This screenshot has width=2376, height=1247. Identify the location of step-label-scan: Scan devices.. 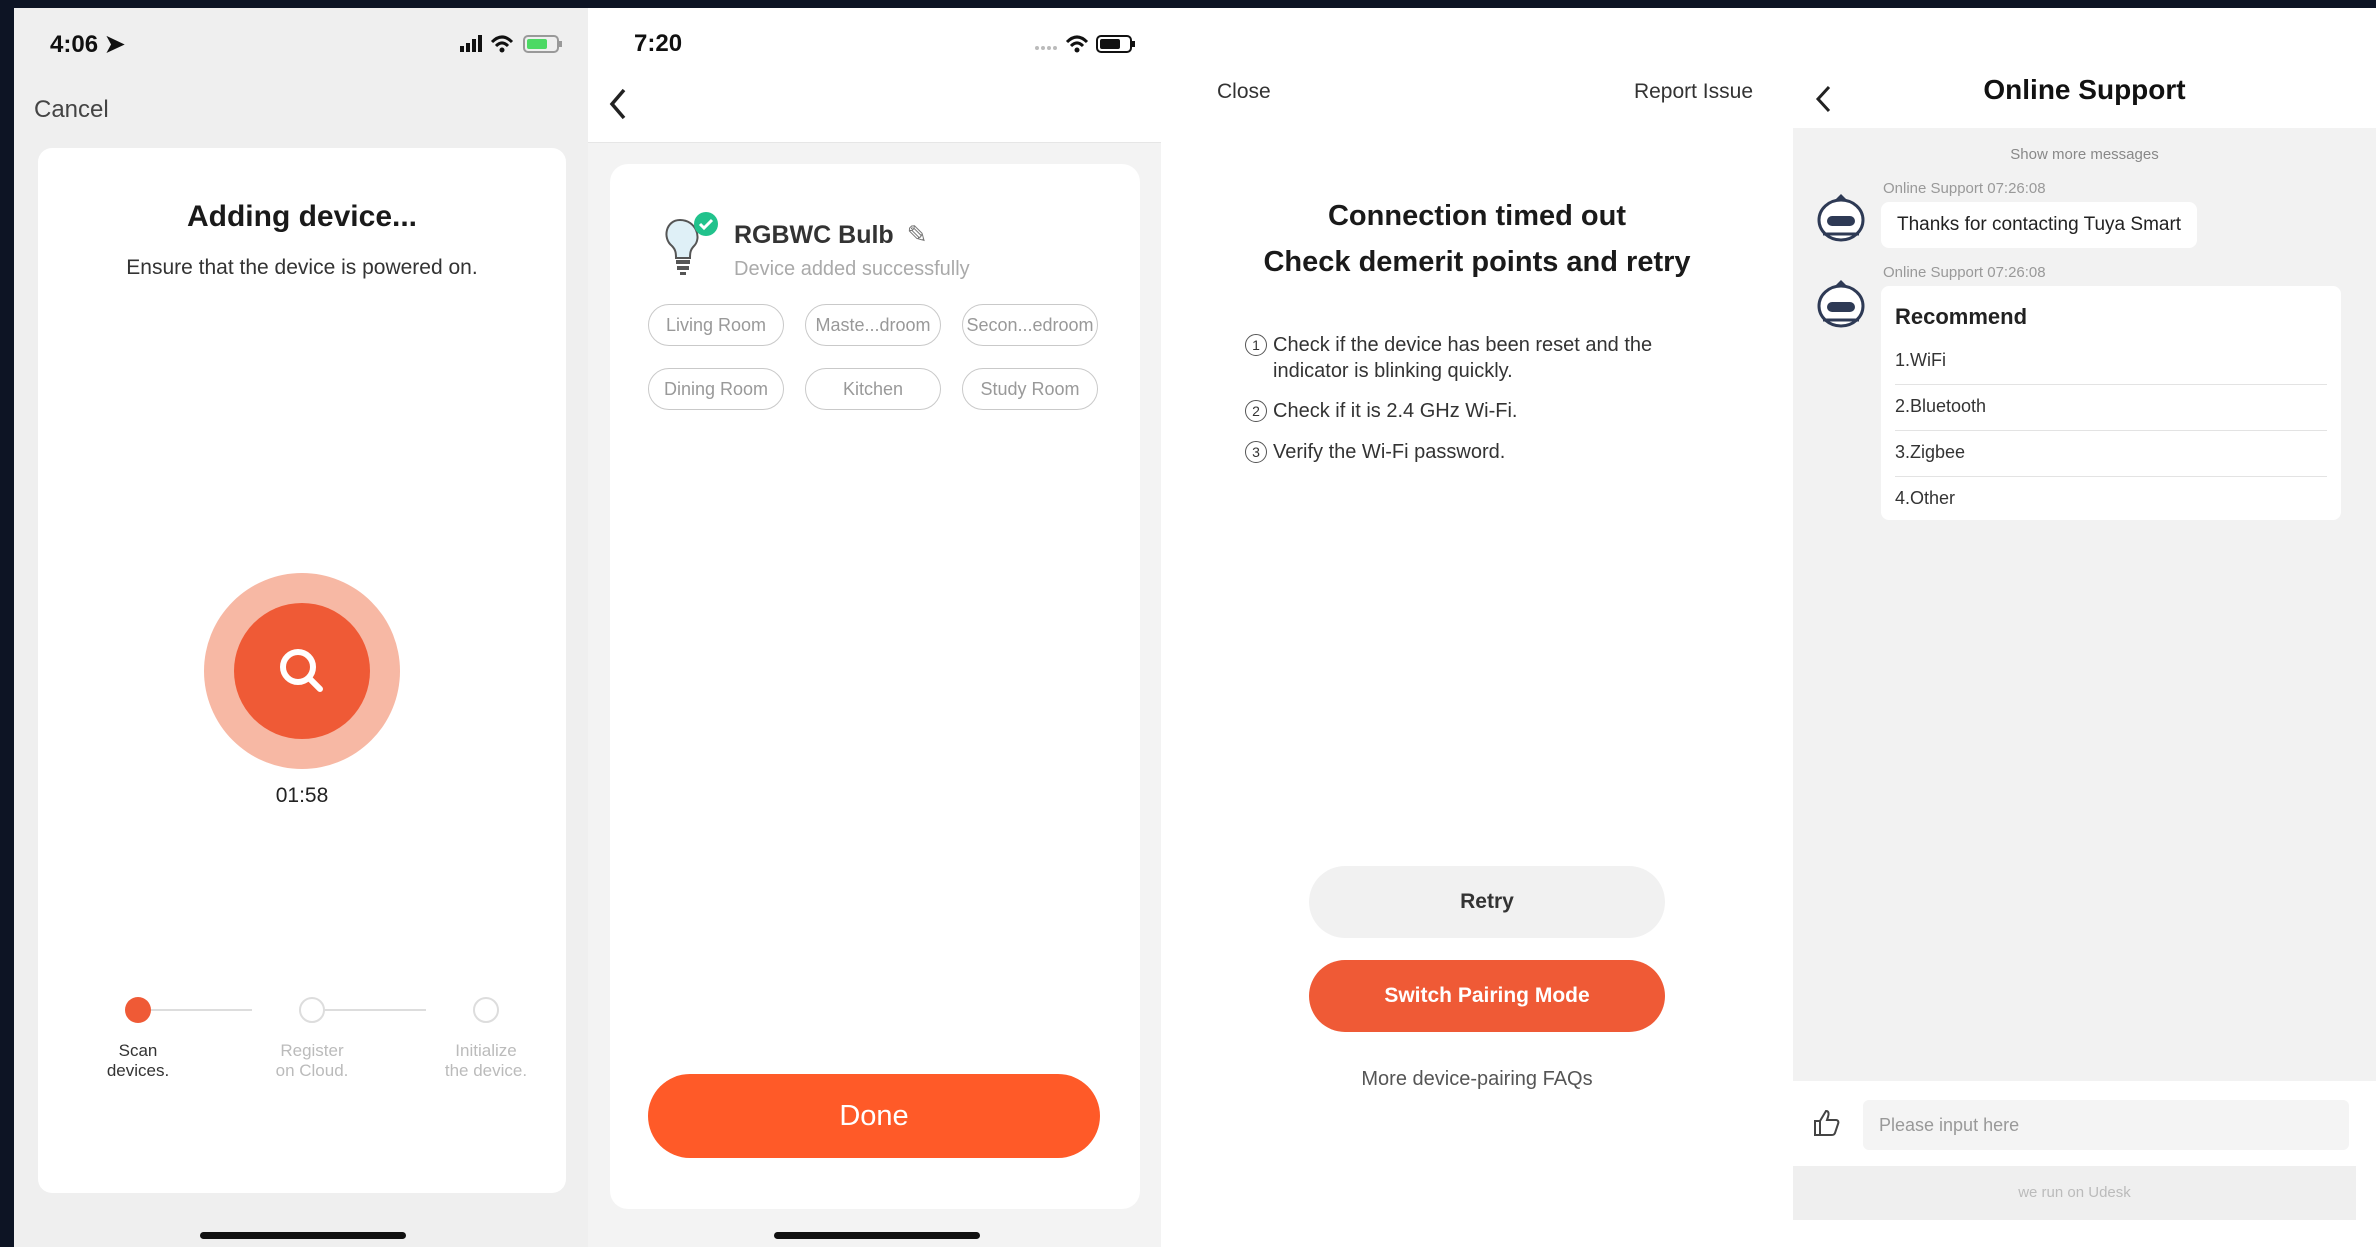
(138, 1060).